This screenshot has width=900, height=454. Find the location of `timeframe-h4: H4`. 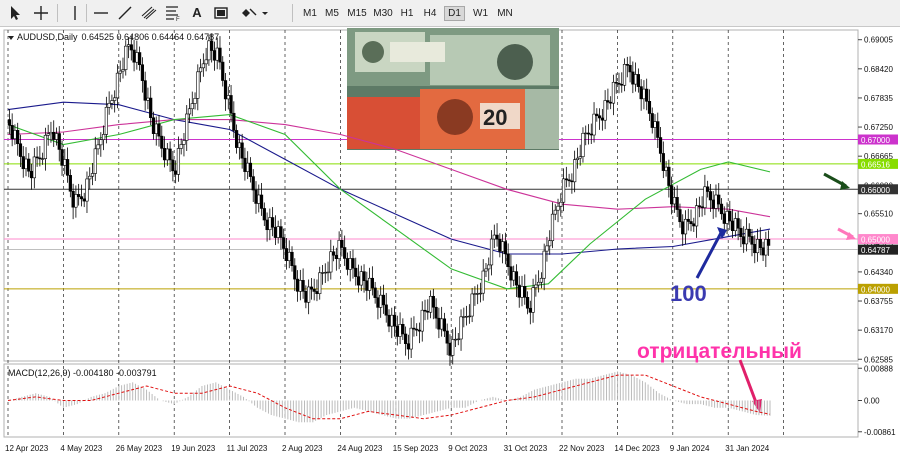

timeframe-h4: H4 is located at coordinates (430, 13).